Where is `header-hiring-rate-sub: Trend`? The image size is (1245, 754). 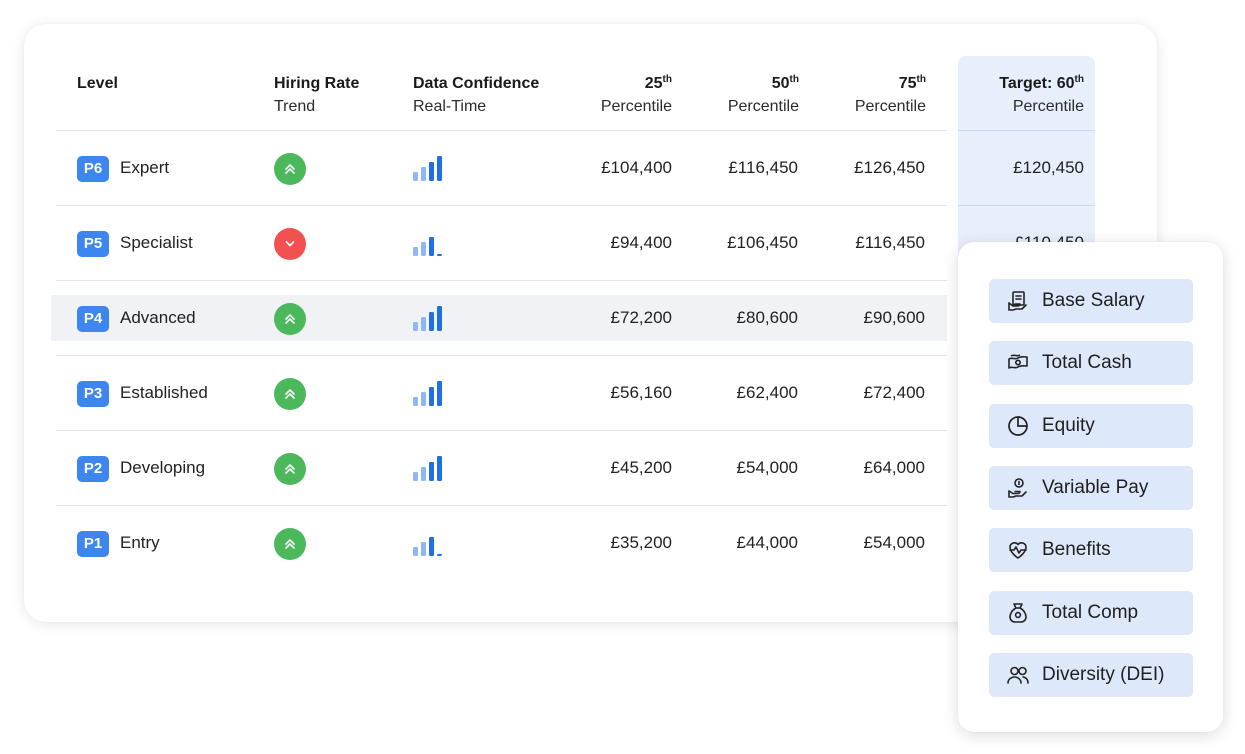
header-hiring-rate-sub: Trend is located at coordinates (295, 106).